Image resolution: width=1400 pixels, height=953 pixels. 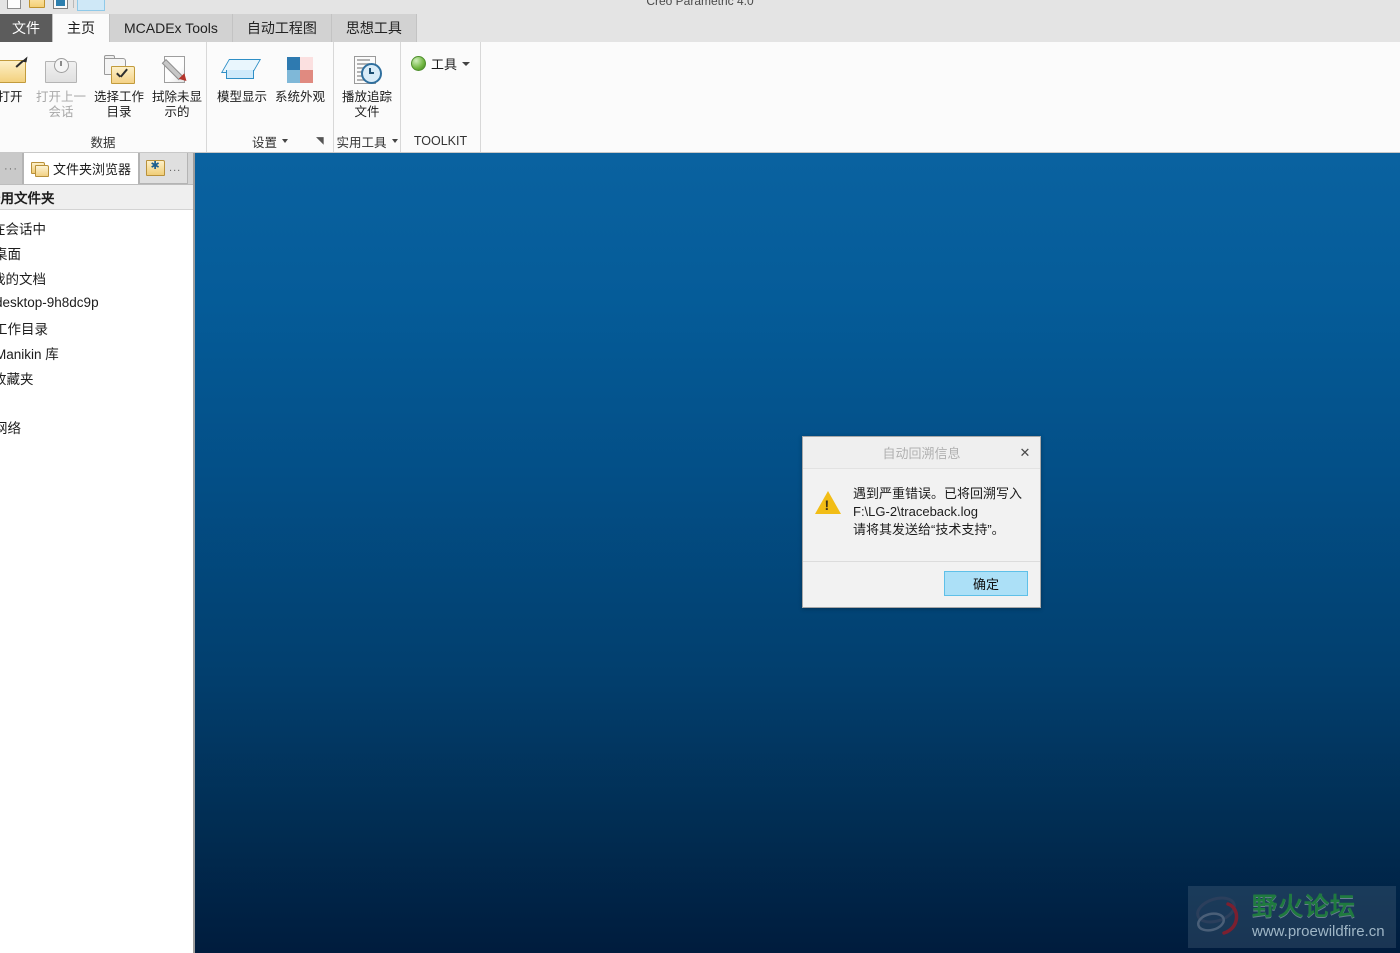 I want to click on ribbon-tabstrip: 文件 主页 MCADEx Tools 自动工程图 思想工具, so click(x=700, y=28).